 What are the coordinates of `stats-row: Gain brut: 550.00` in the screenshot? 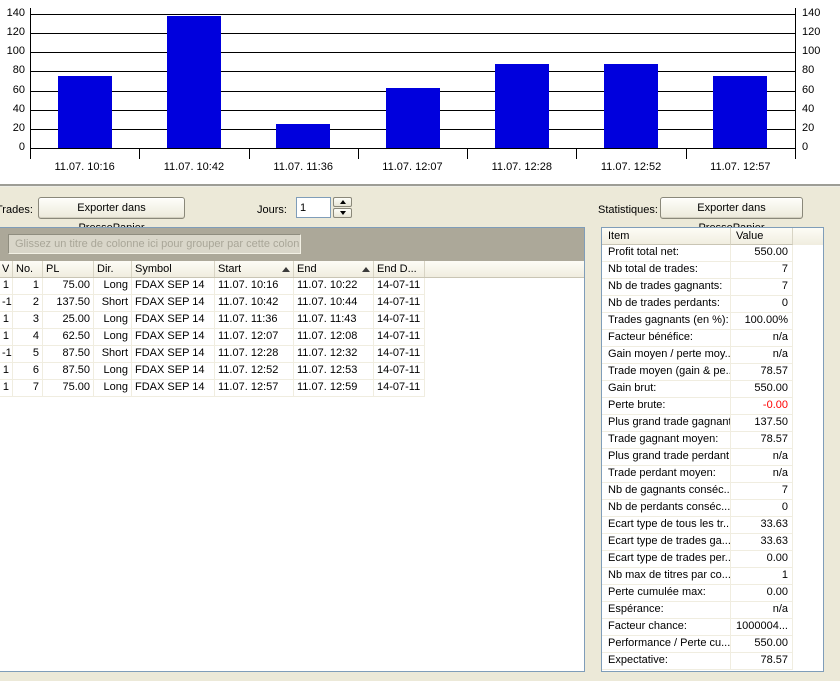 It's located at (712, 389).